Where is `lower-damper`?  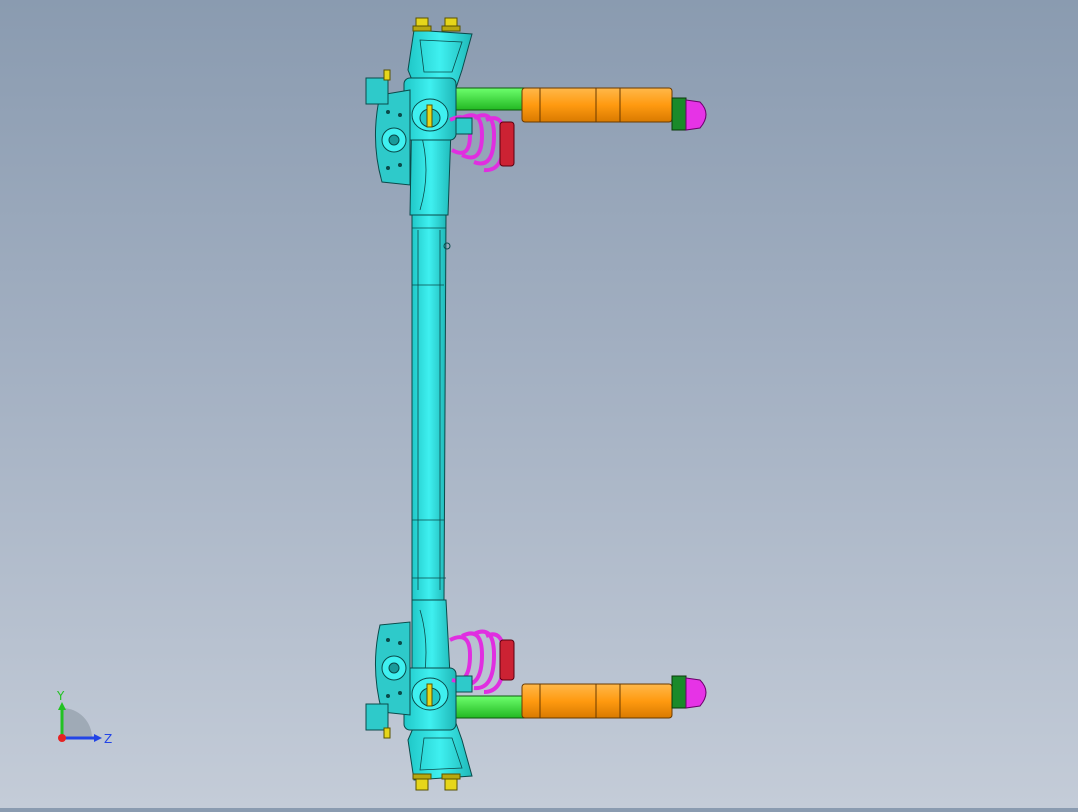 lower-damper is located at coordinates (614, 697).